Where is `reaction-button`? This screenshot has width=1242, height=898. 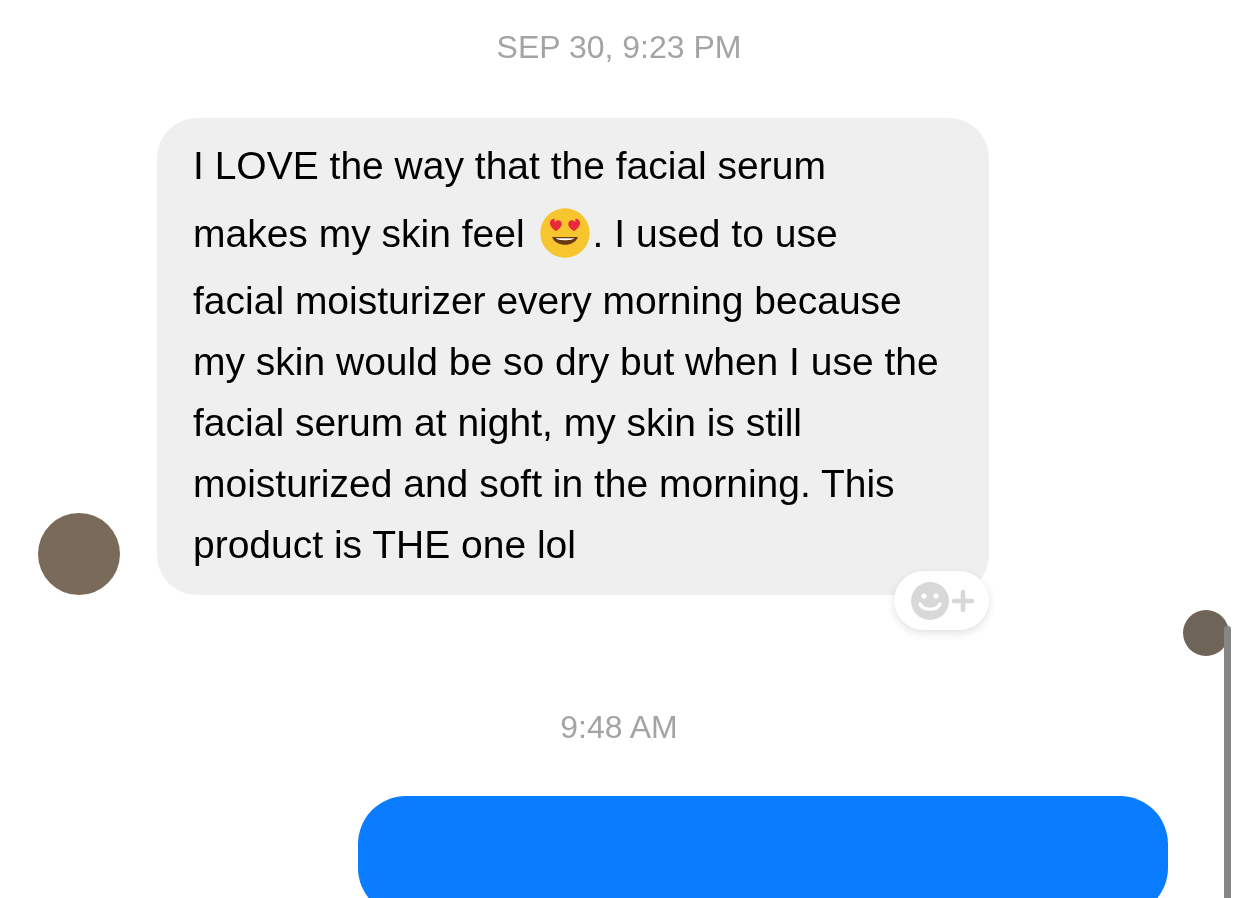
reaction-button is located at coordinates (941, 600).